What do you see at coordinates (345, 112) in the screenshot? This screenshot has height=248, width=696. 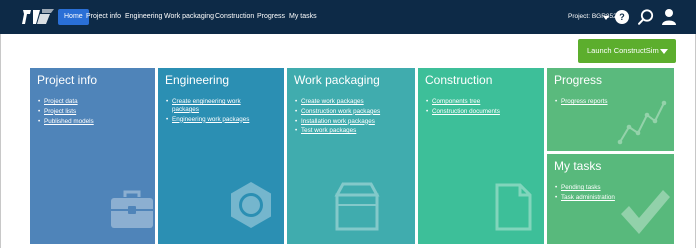 I see `link-construction-work-packages: Construction work packages` at bounding box center [345, 112].